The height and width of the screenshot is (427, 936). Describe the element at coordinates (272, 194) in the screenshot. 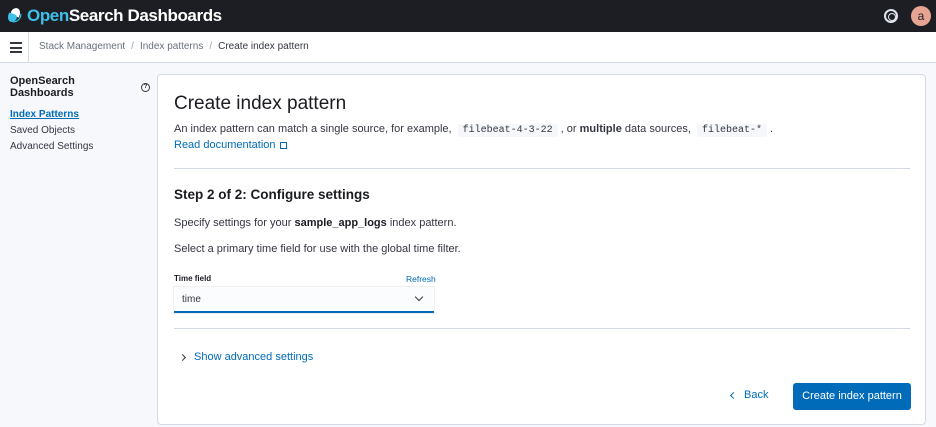

I see `step-title: Step 2 of 2: Configure settings` at that location.